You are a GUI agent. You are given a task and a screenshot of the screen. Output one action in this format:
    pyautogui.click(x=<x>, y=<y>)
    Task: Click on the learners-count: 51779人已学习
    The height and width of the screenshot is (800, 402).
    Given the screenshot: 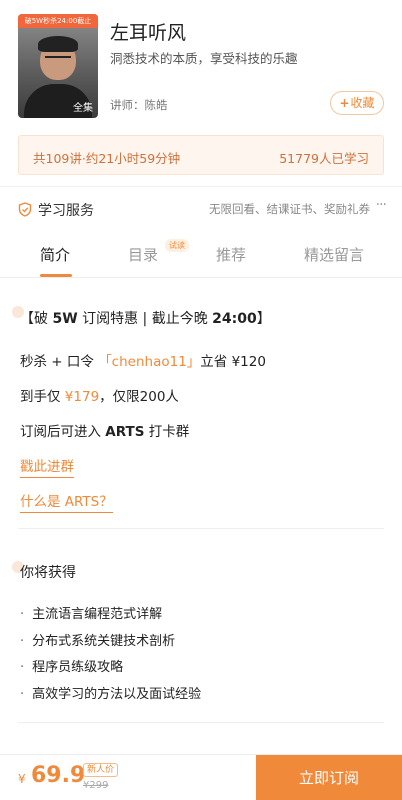 What is the action you would take?
    pyautogui.click(x=324, y=158)
    